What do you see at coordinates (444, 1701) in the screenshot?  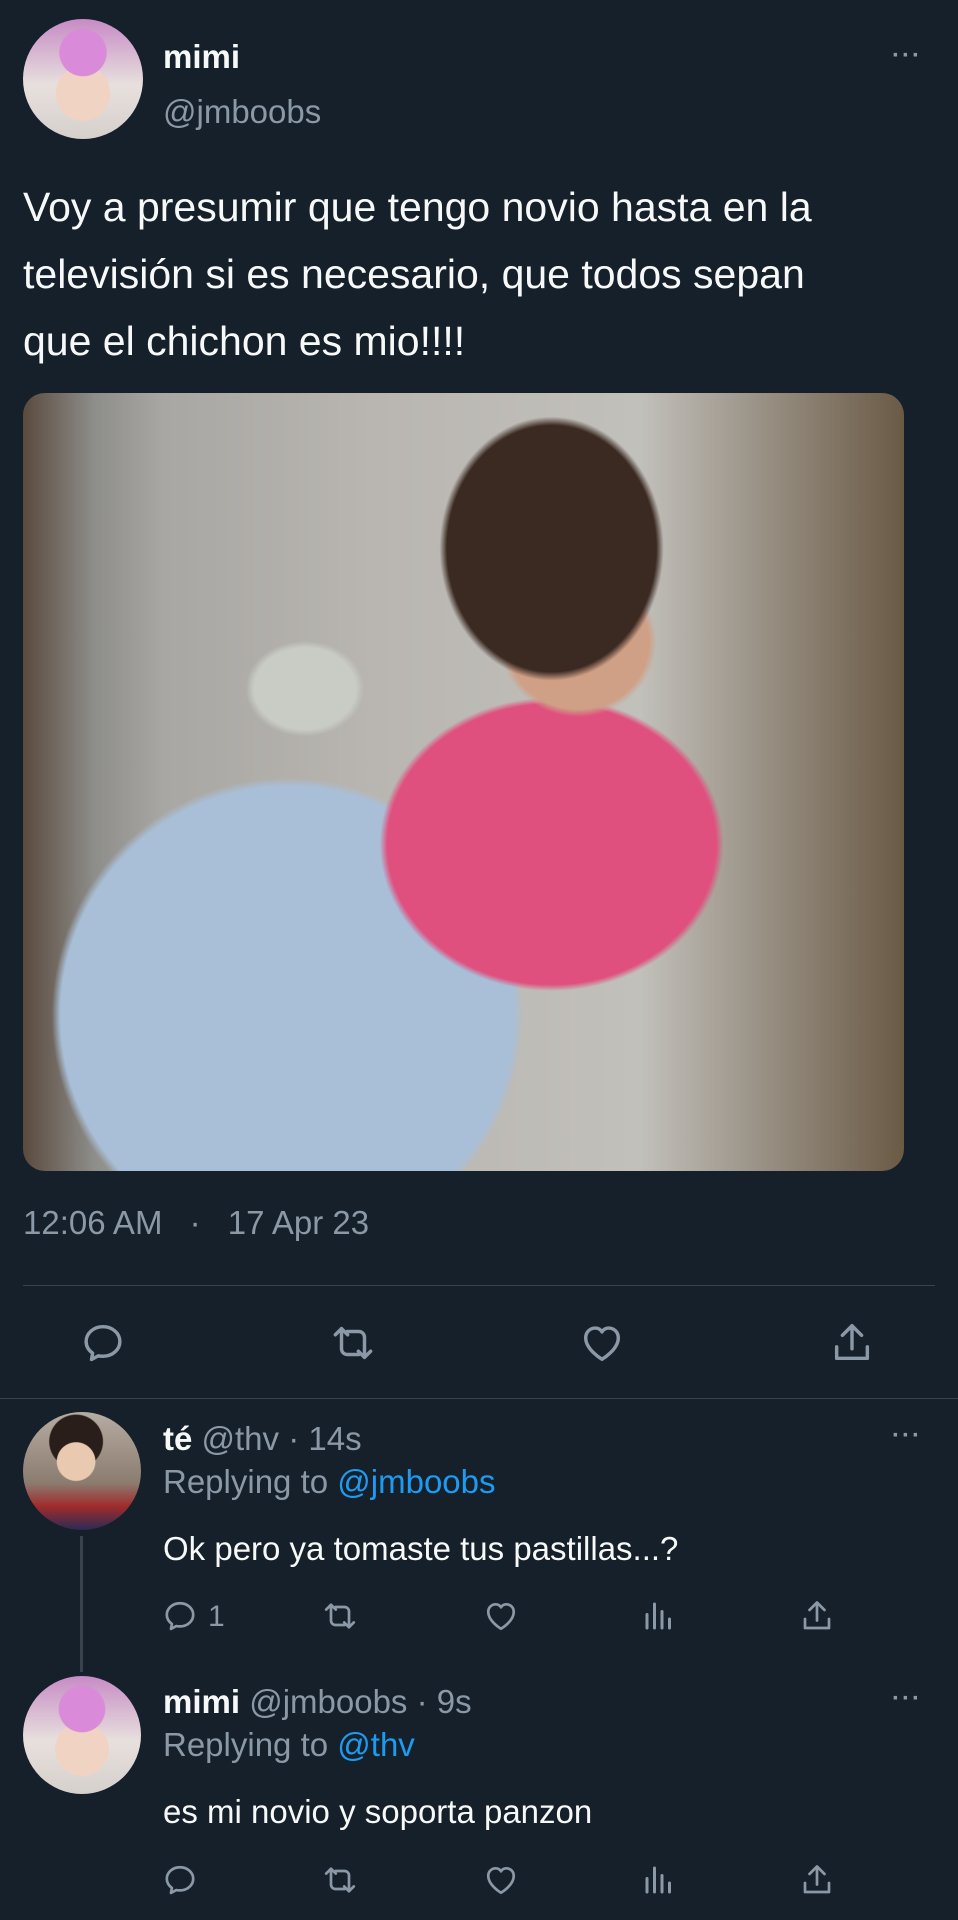 I see `reply-age: · 9s` at bounding box center [444, 1701].